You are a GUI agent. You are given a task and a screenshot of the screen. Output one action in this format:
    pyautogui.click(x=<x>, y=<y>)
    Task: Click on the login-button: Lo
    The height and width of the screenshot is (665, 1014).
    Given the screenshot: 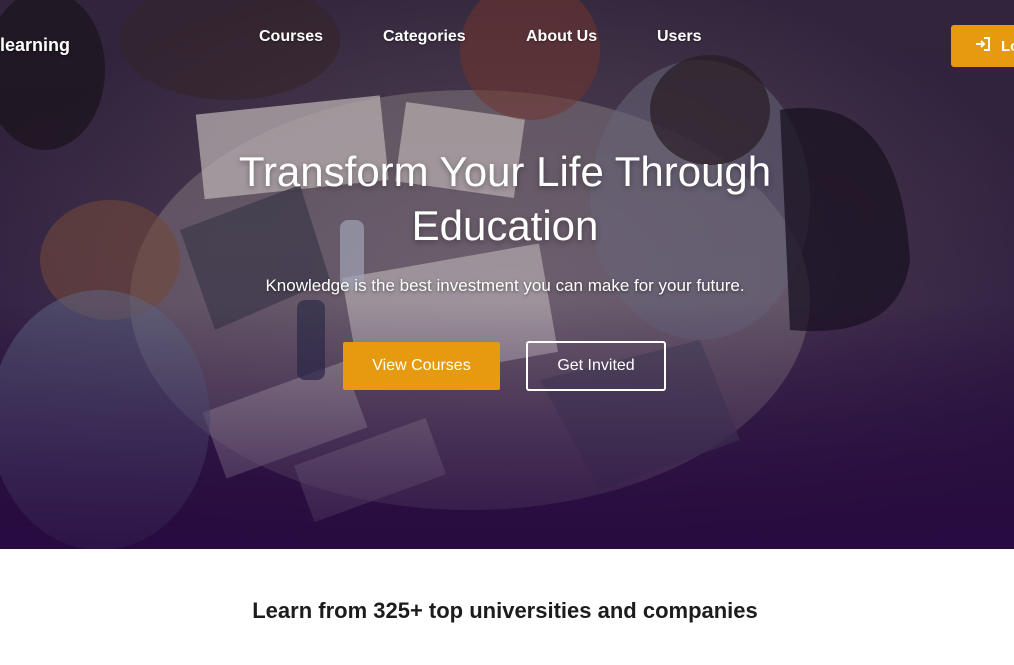 What is the action you would take?
    pyautogui.click(x=982, y=46)
    